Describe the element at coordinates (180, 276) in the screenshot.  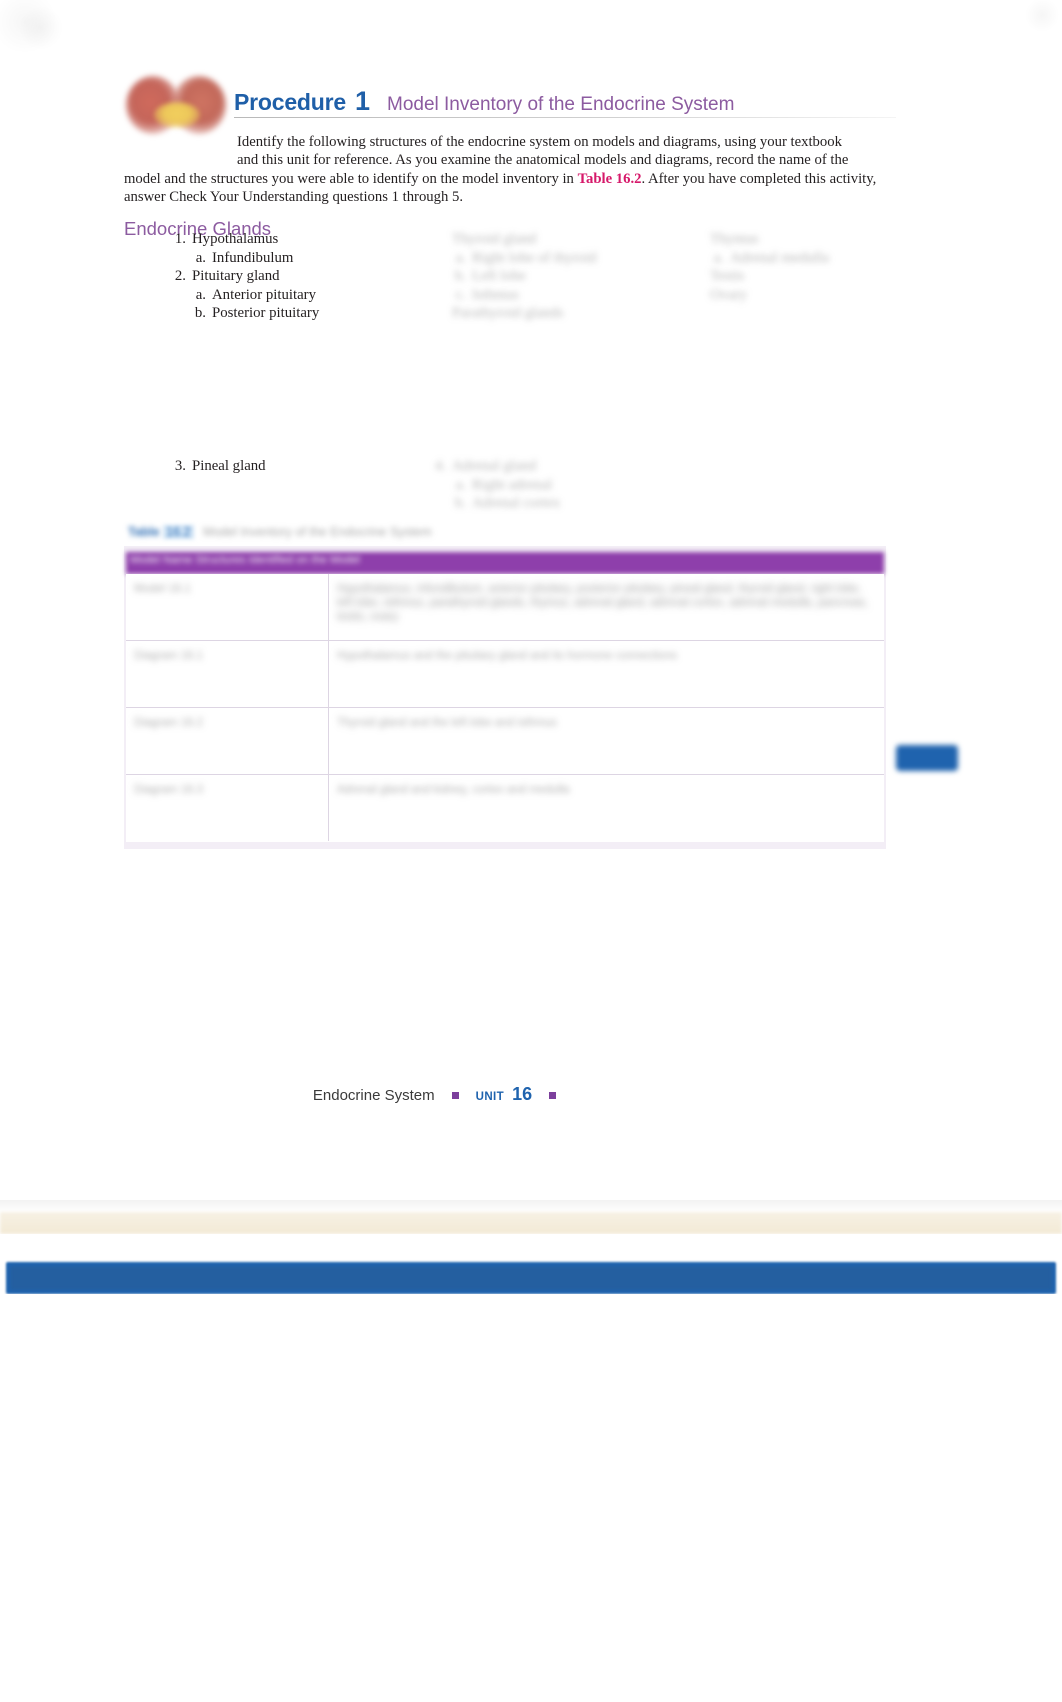
I see `list-item-number: 2.` at that location.